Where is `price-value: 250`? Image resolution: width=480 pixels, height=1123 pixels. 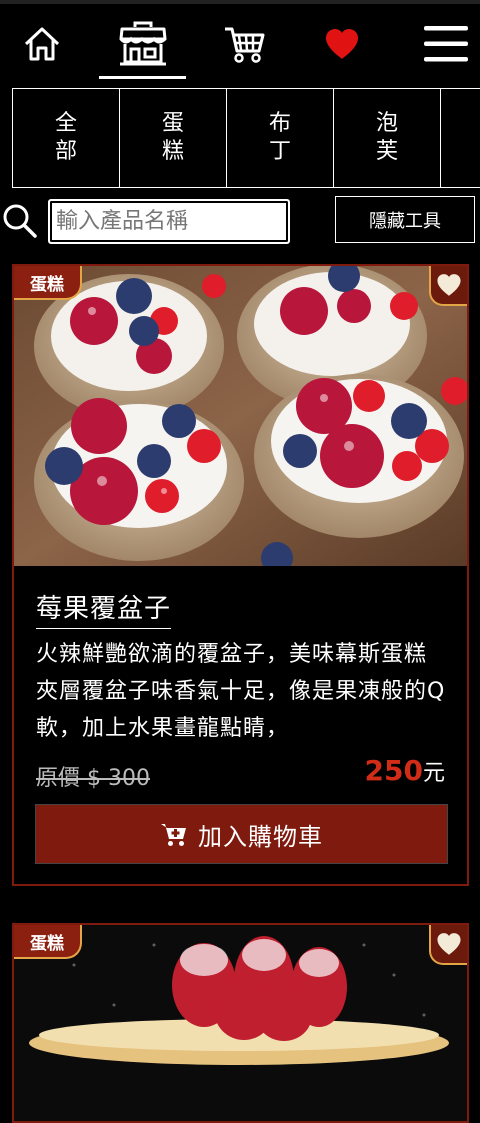
price-value: 250 is located at coordinates (393, 770).